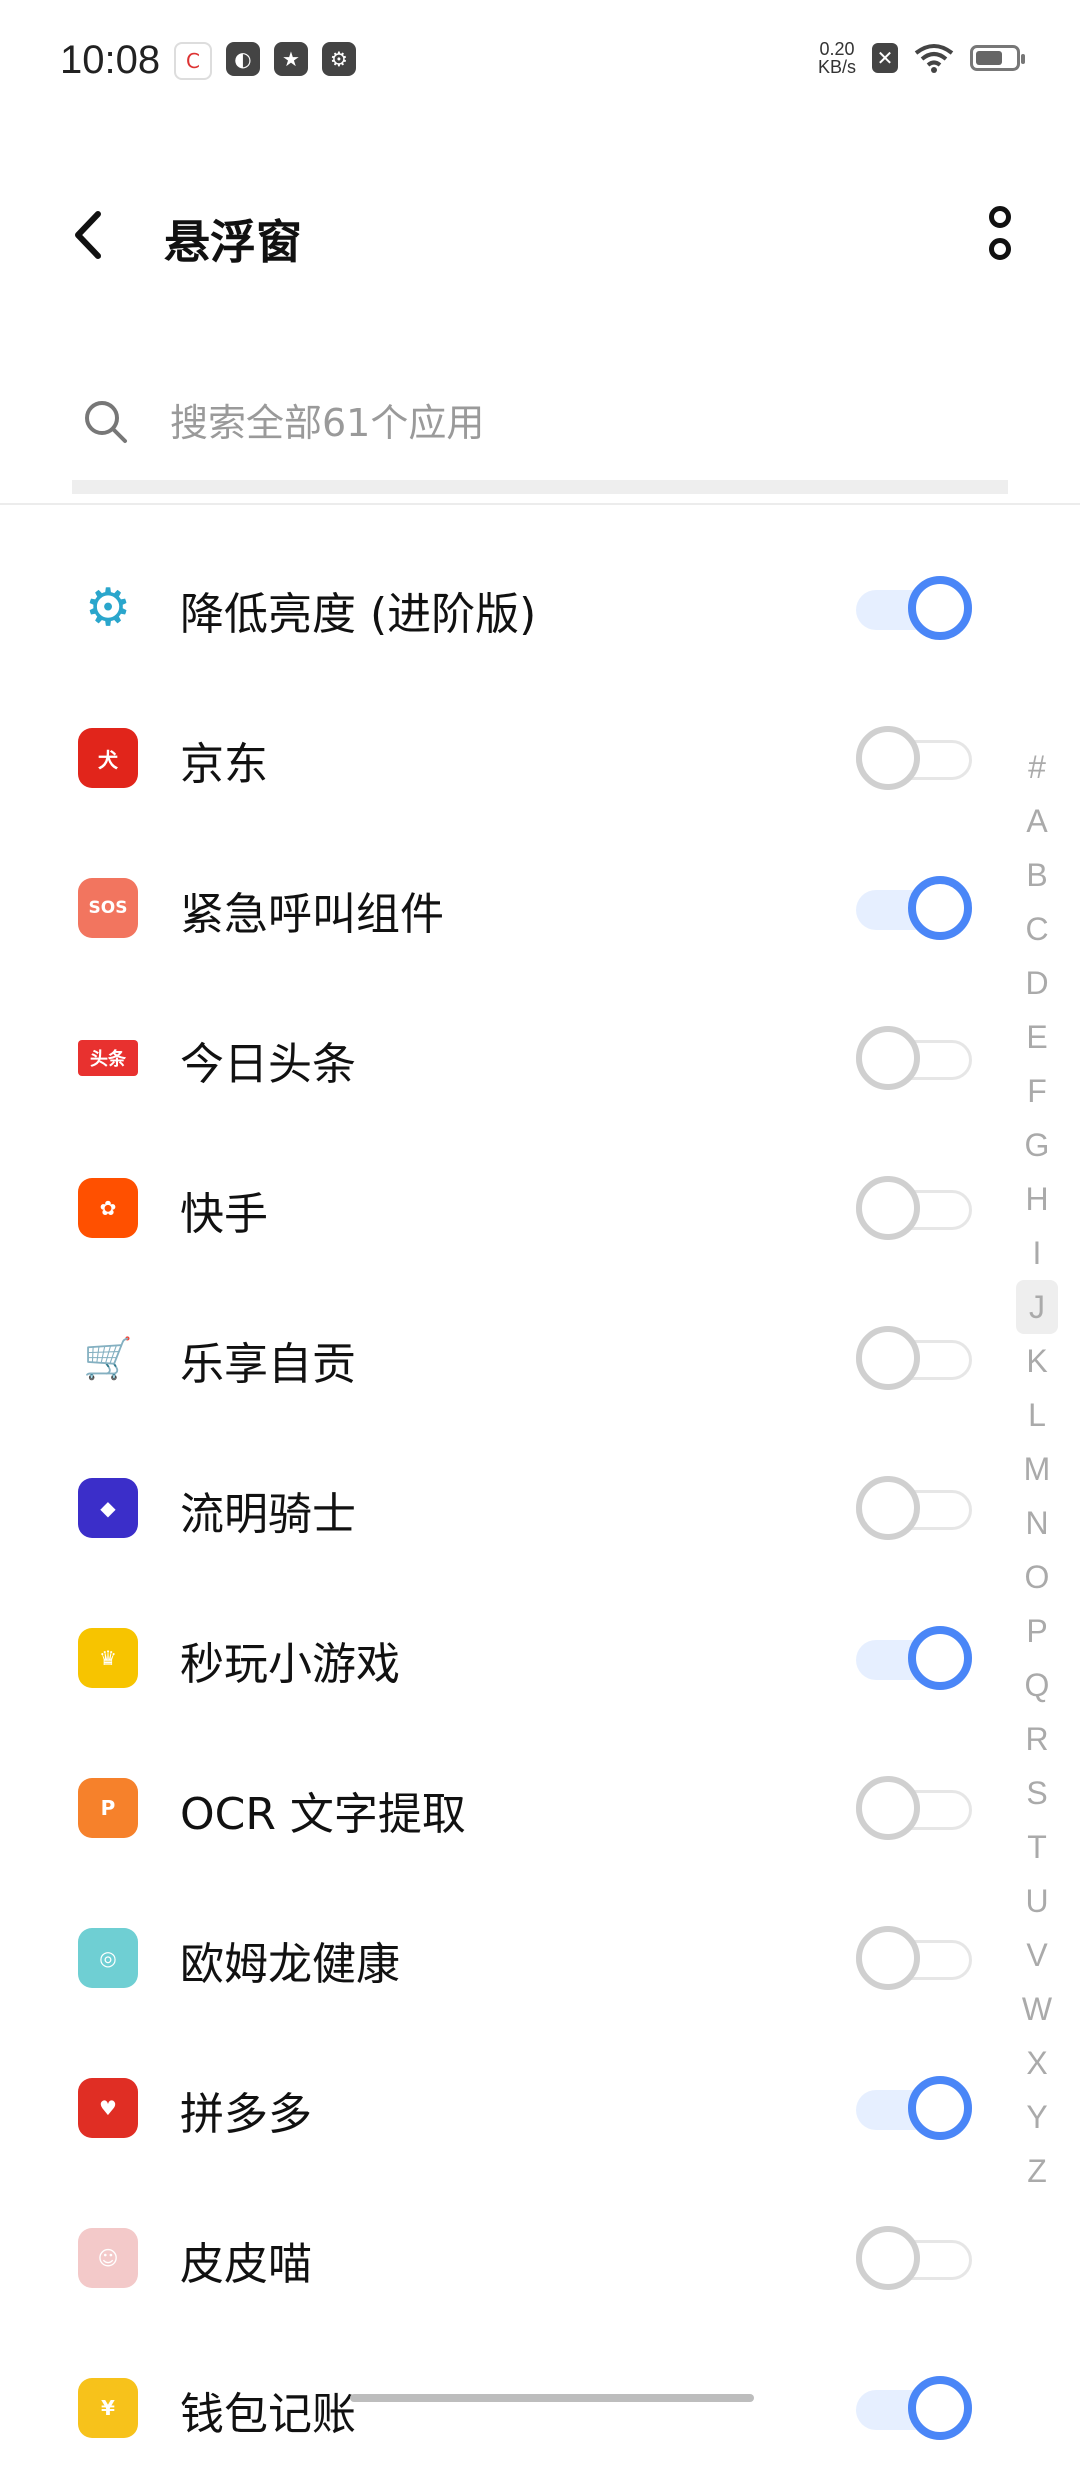  I want to click on list-item: 头条 今日头条, so click(500, 1057).